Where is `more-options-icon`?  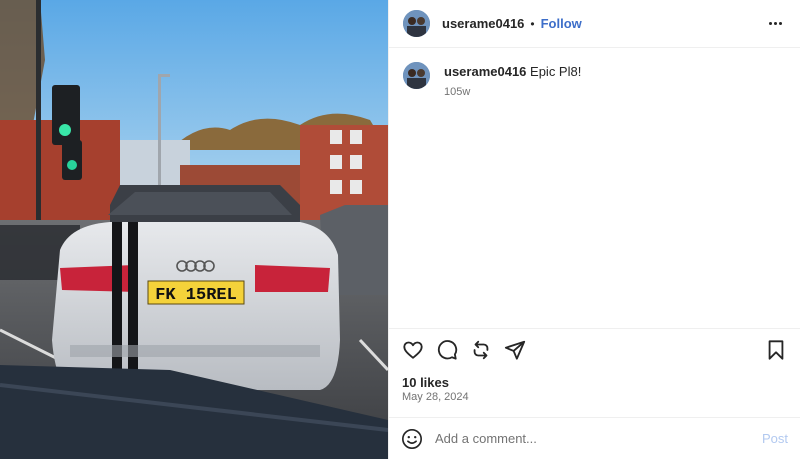
more-options-icon is located at coordinates (775, 23).